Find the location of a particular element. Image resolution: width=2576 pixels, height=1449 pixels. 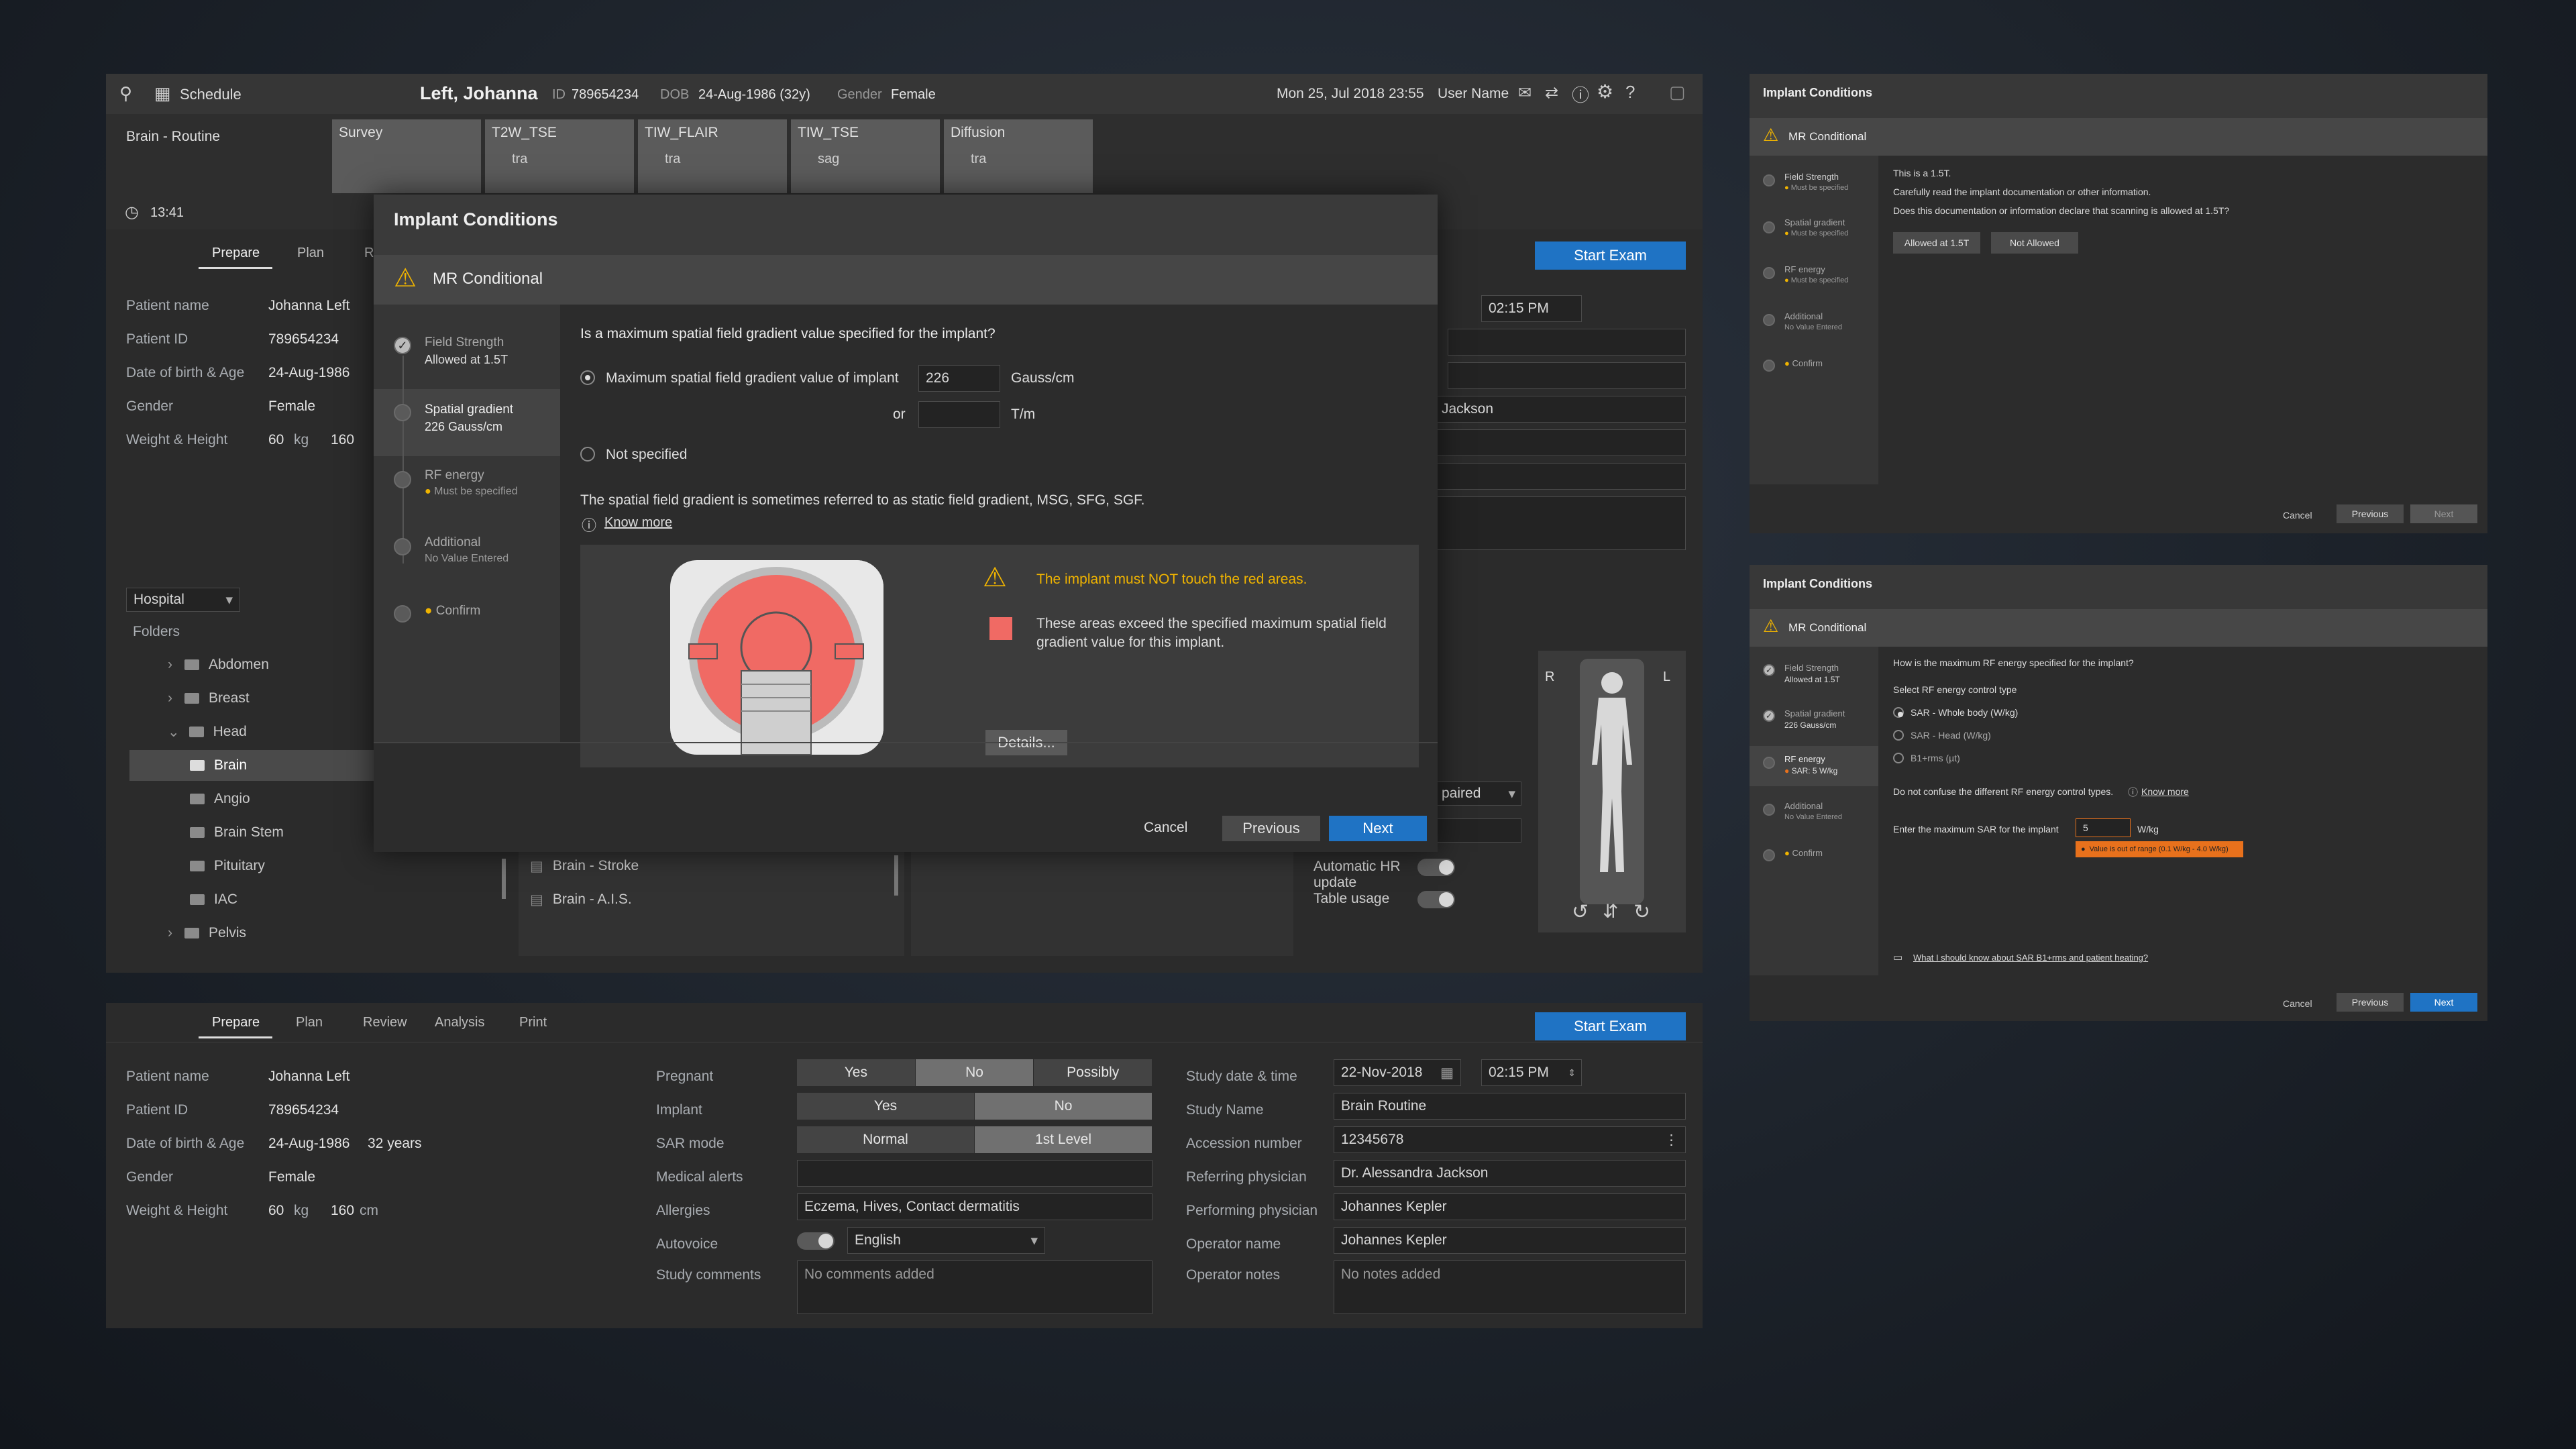

protocol-item: ▤ Brain - Stroke is located at coordinates (584, 866).